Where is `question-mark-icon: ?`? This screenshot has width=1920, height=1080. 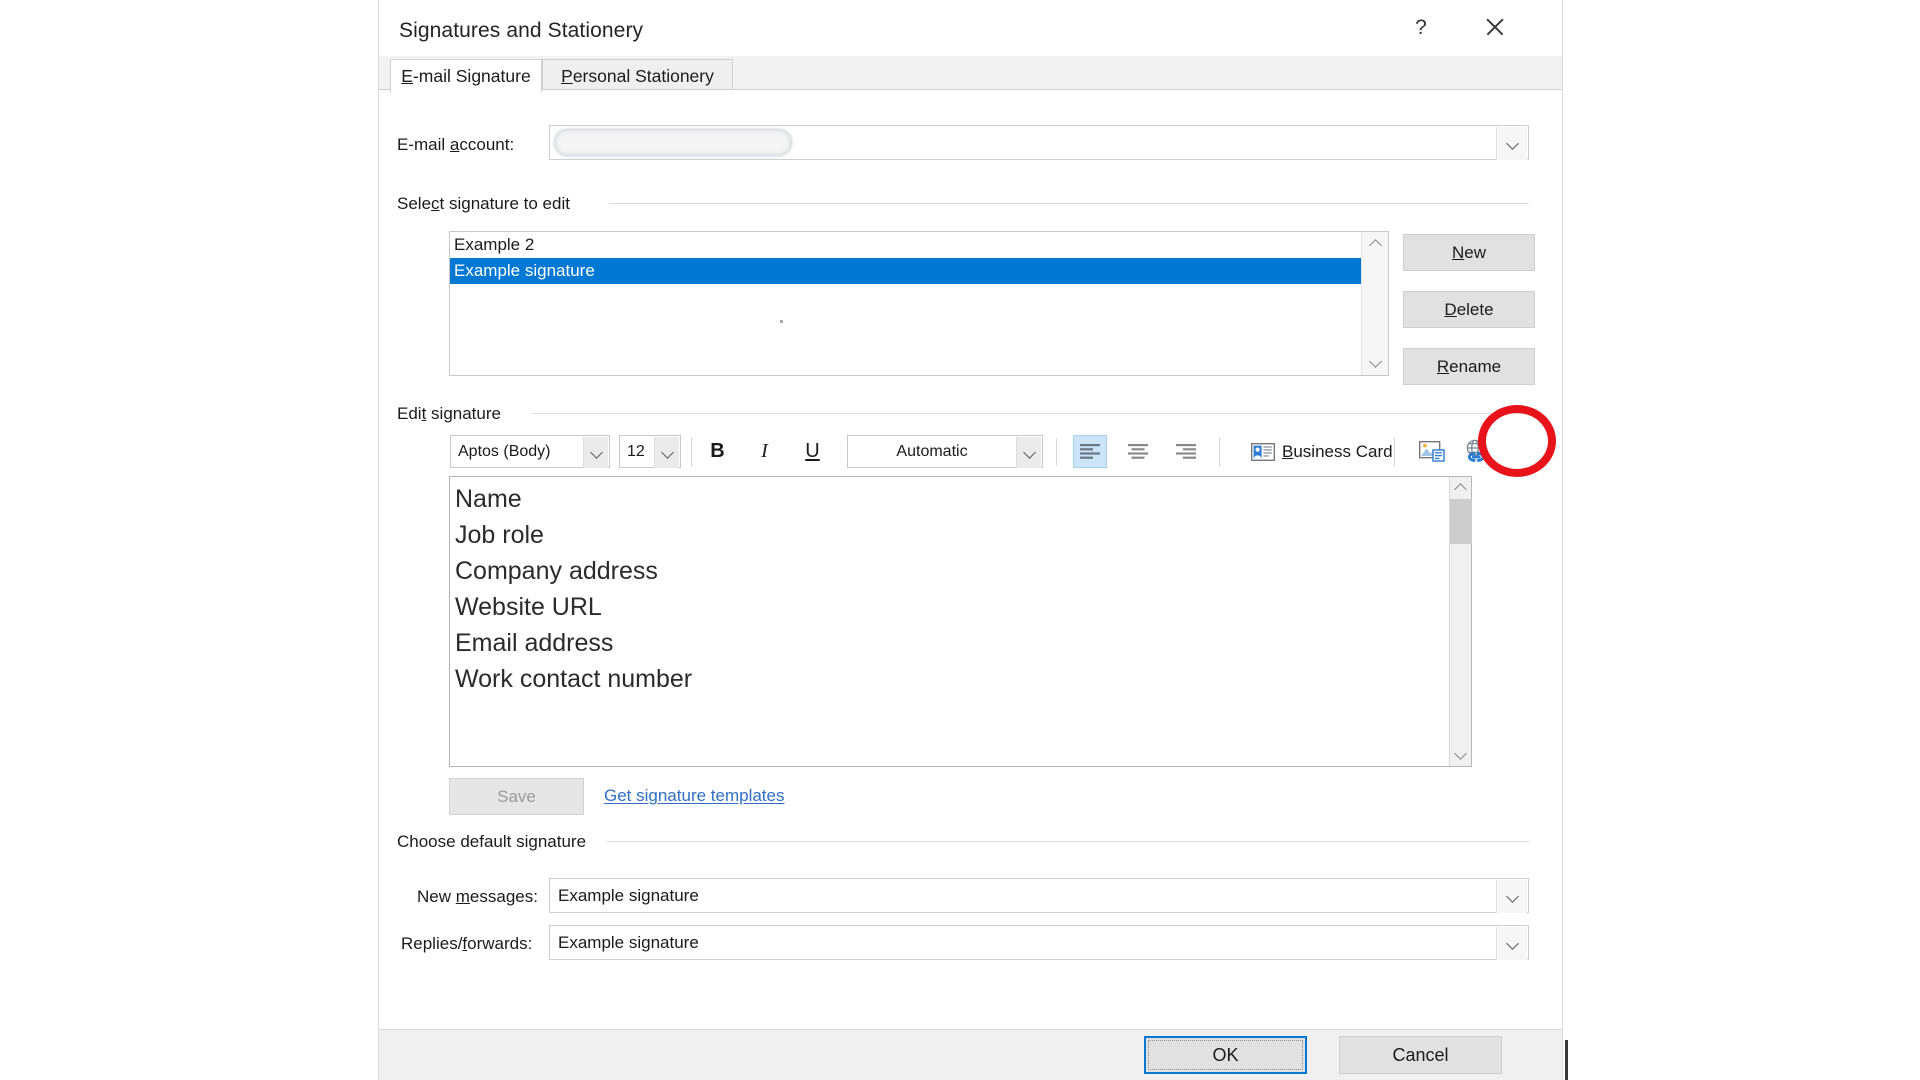
question-mark-icon: ? is located at coordinates (1421, 27).